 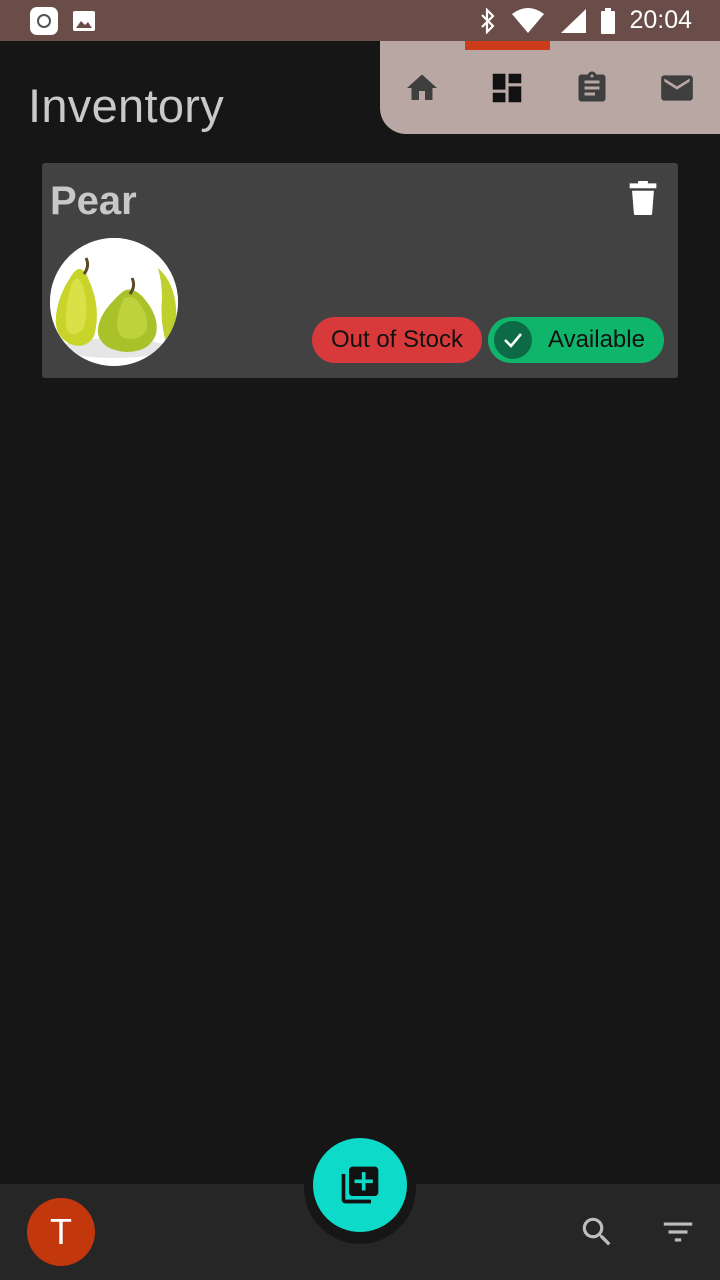 What do you see at coordinates (360, 270) in the screenshot?
I see `inventory-card: Pear Out of Stock Available` at bounding box center [360, 270].